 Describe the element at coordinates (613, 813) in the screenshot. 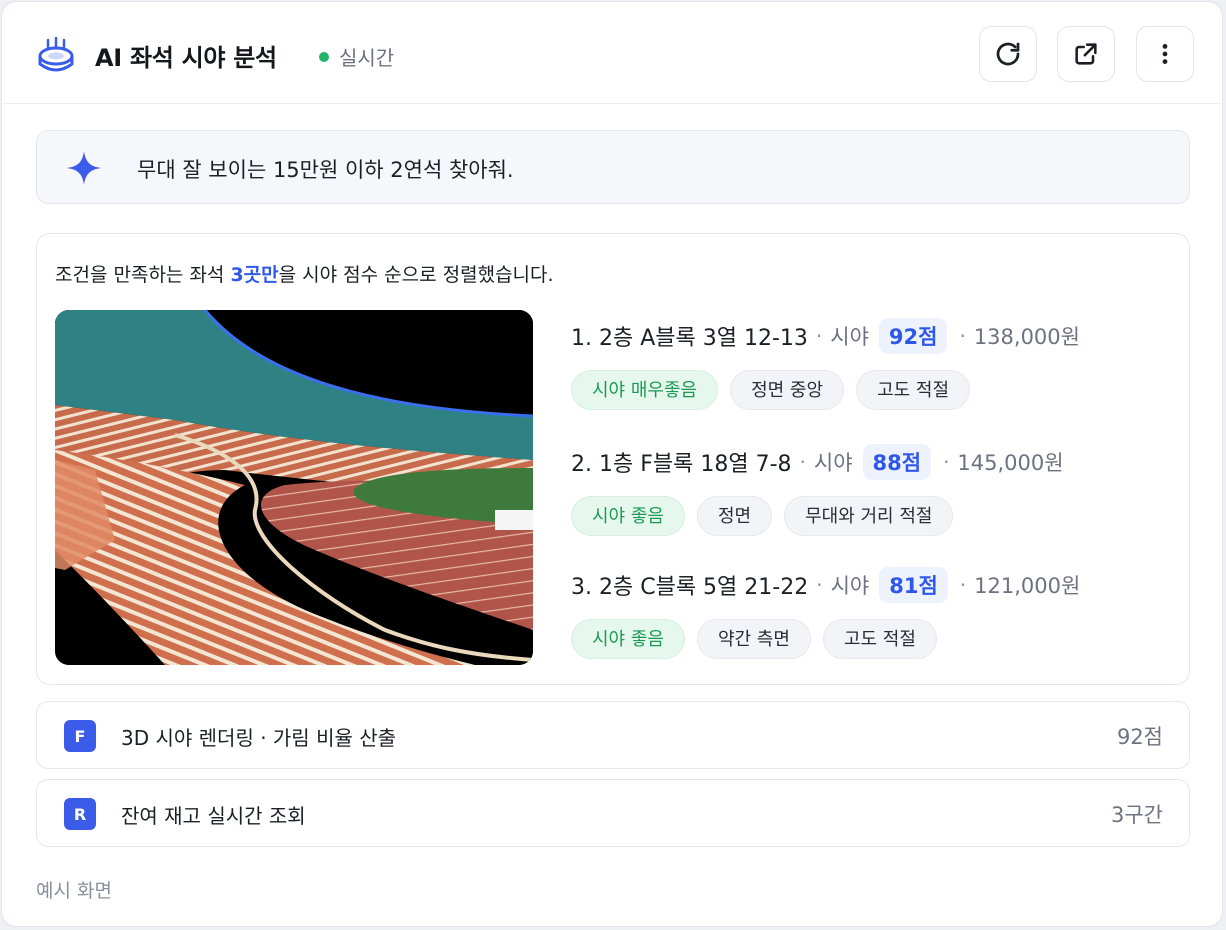

I see `tool-step-inventory: R 잔여 재고 실시간 조회 3구간` at that location.